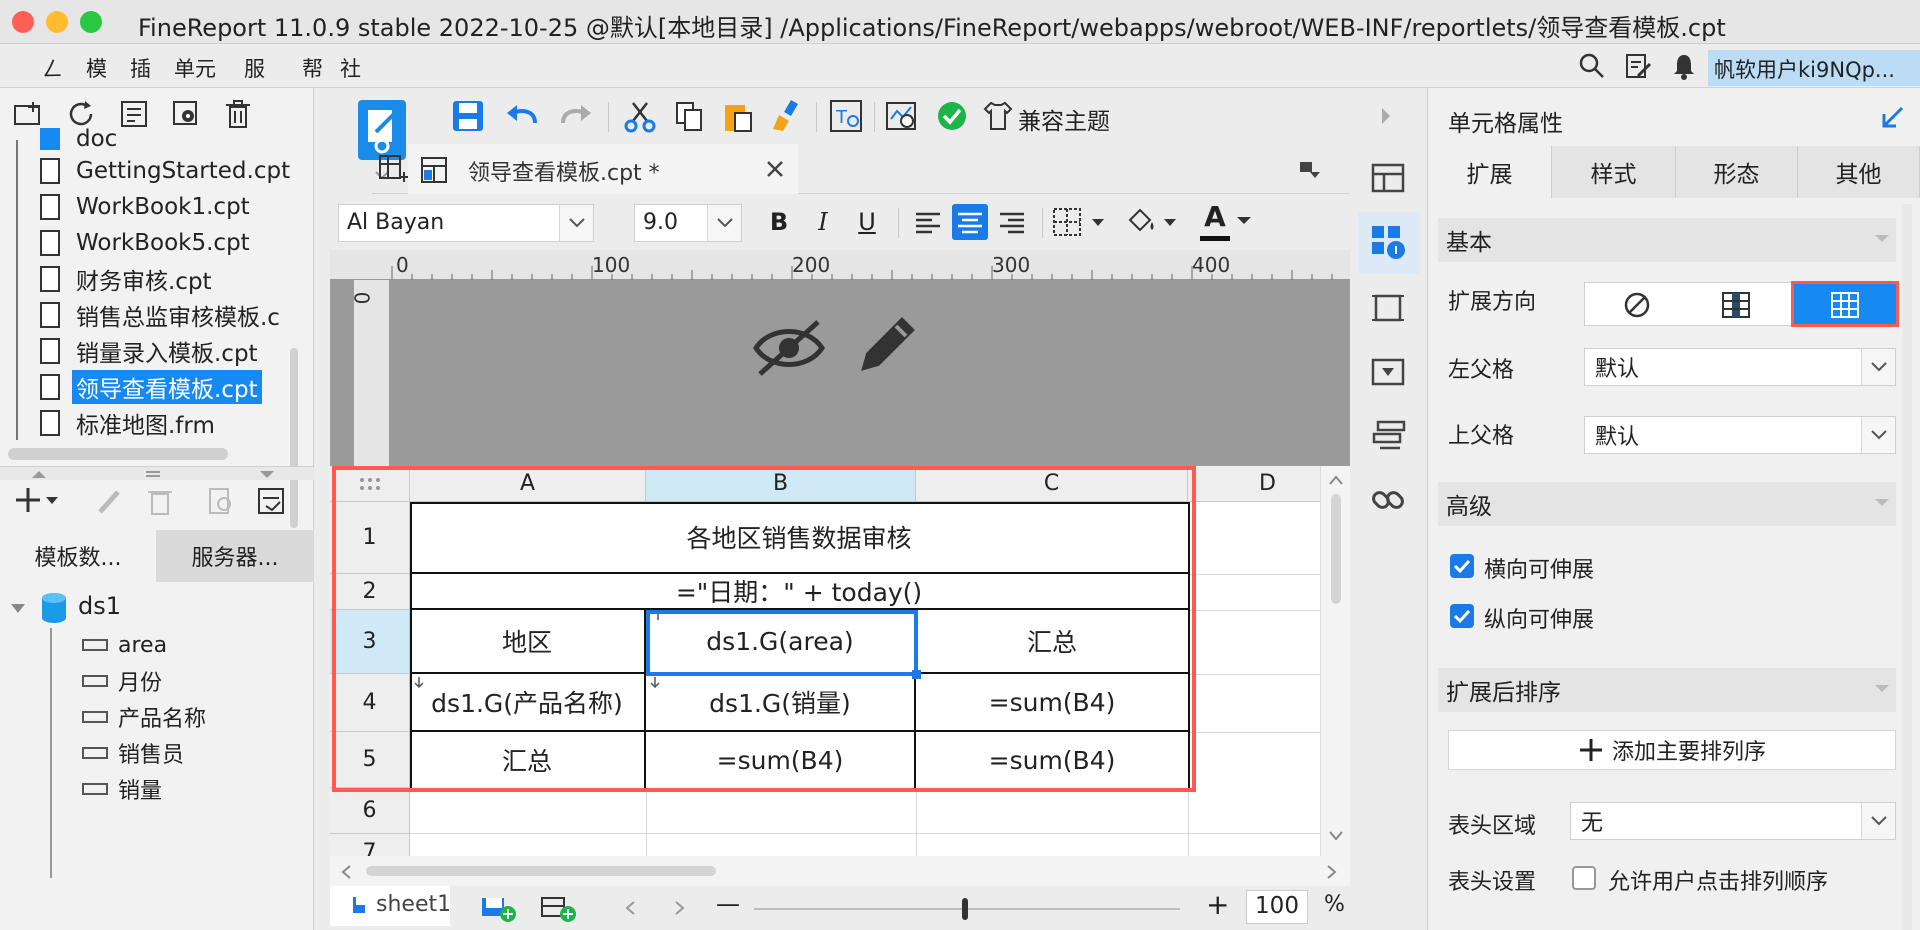 The width and height of the screenshot is (1920, 930). What do you see at coordinates (144, 717) in the screenshot?
I see `field-row: 产品名称` at bounding box center [144, 717].